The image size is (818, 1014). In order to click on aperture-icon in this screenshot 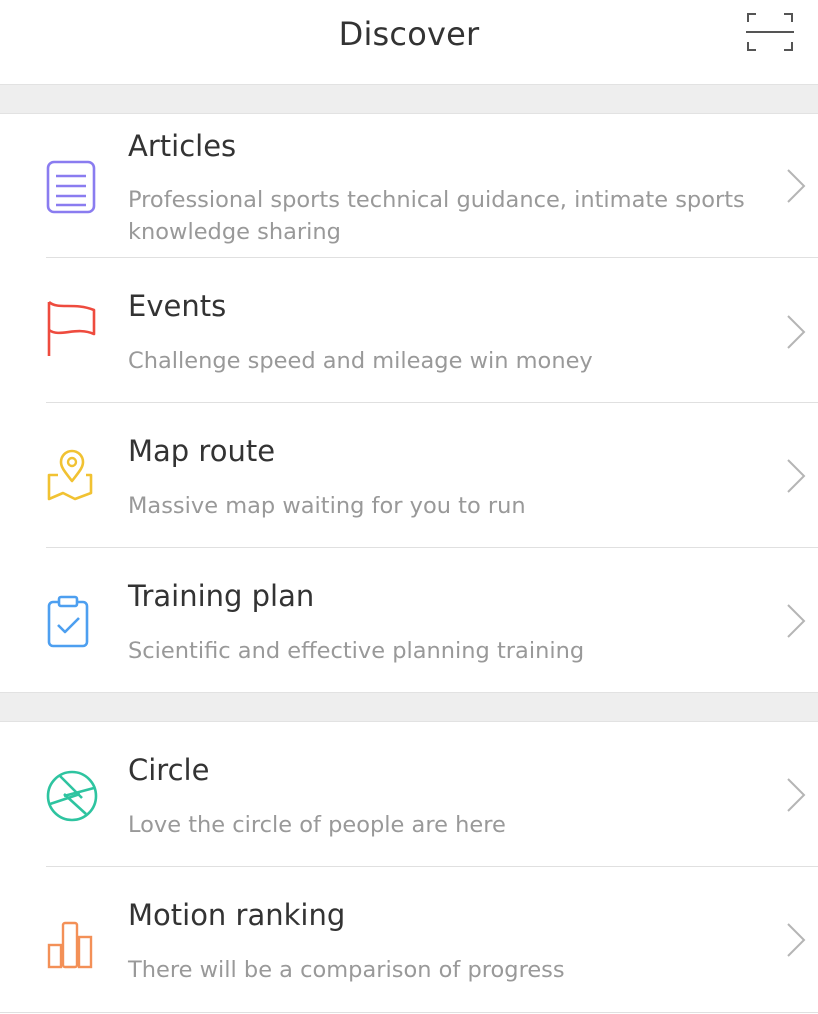, I will do `click(72, 796)`.